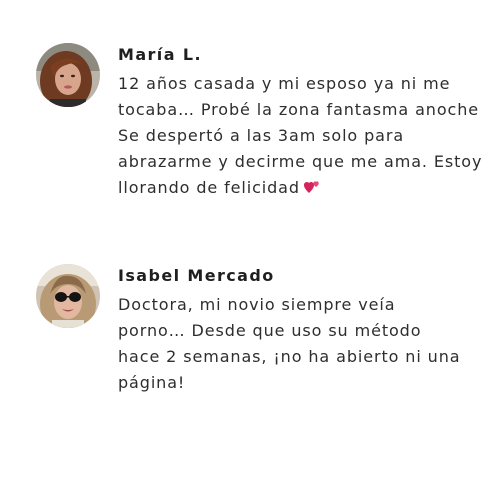  I want to click on comment-text-line: hace 2 semanas, ¡no ha abierto ni una, so click(289, 356).